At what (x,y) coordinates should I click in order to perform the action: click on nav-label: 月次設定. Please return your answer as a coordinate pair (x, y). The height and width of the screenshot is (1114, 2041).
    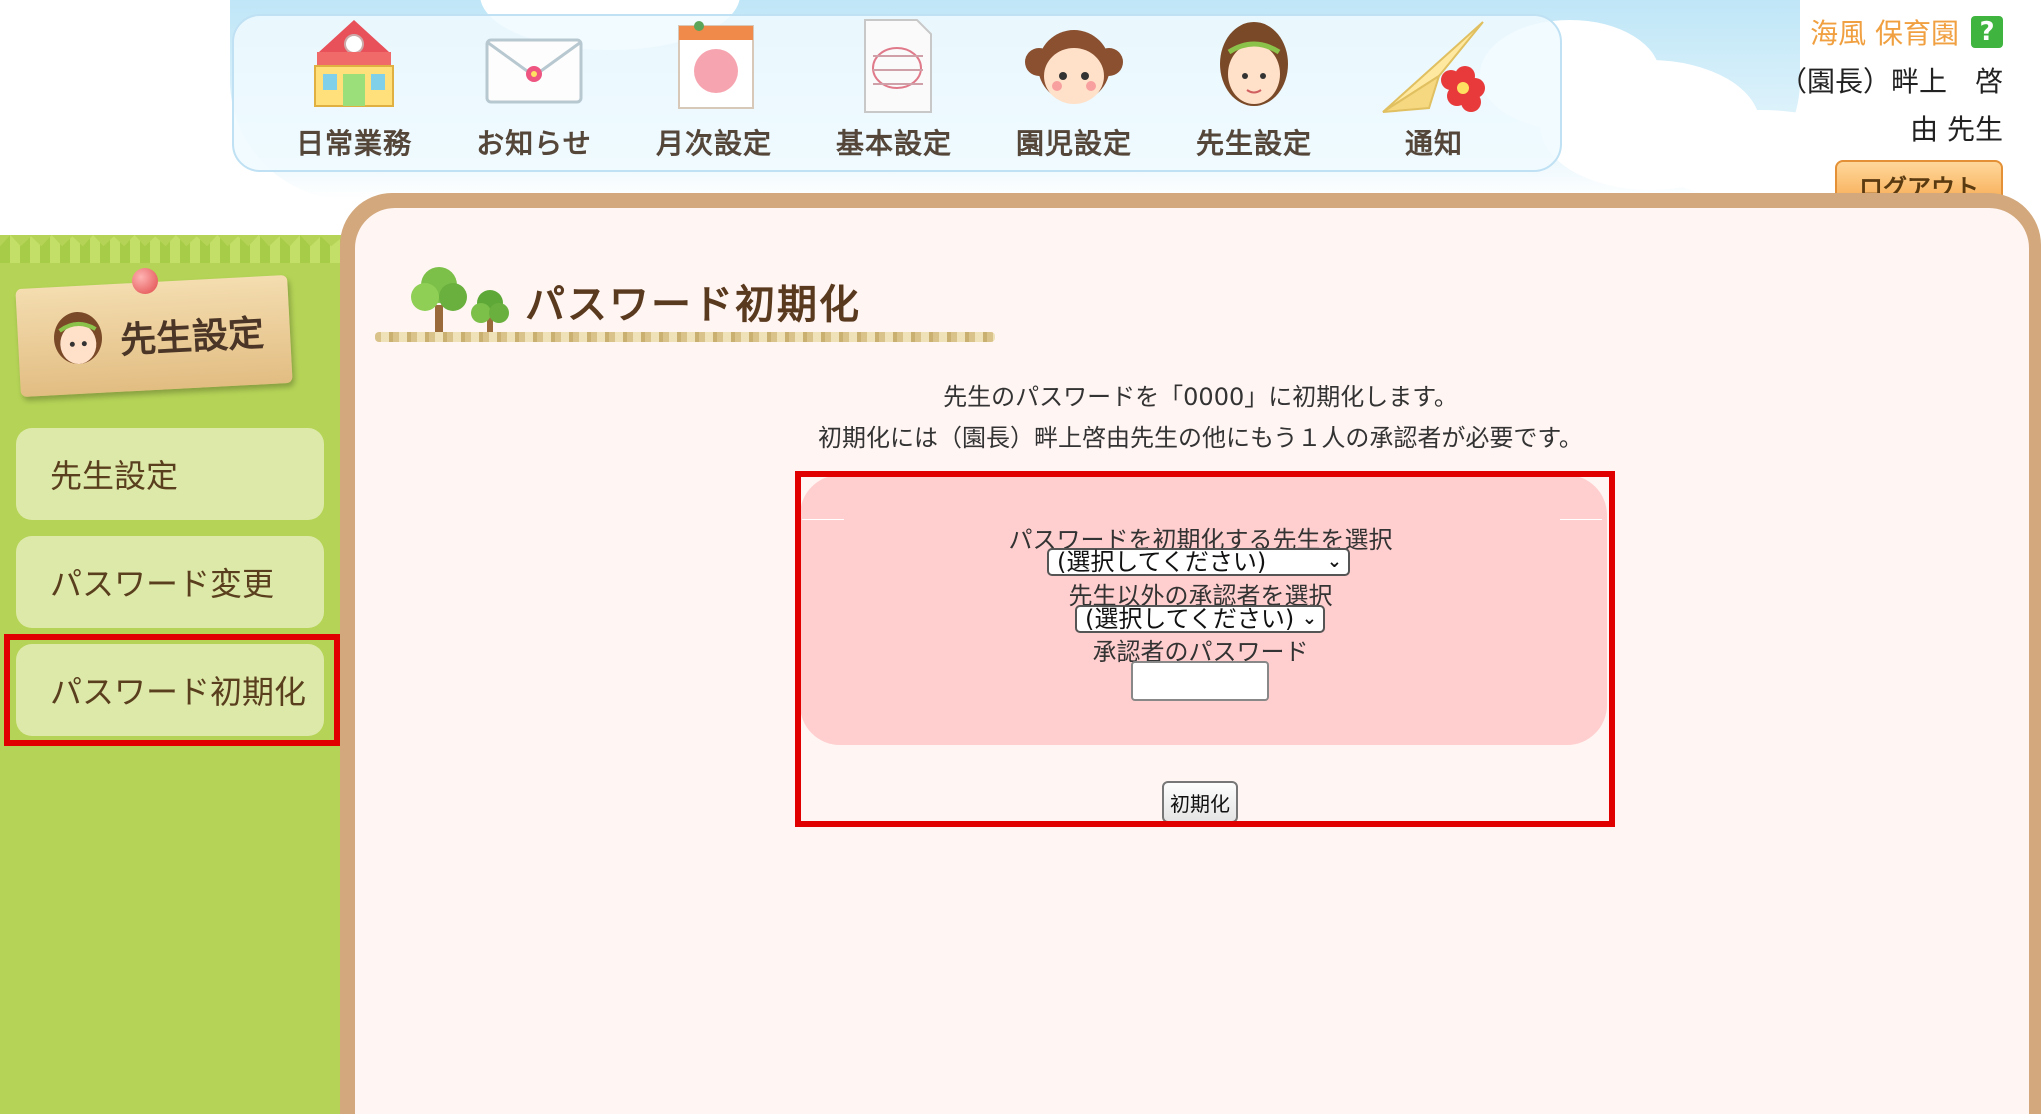
    Looking at the image, I should click on (713, 143).